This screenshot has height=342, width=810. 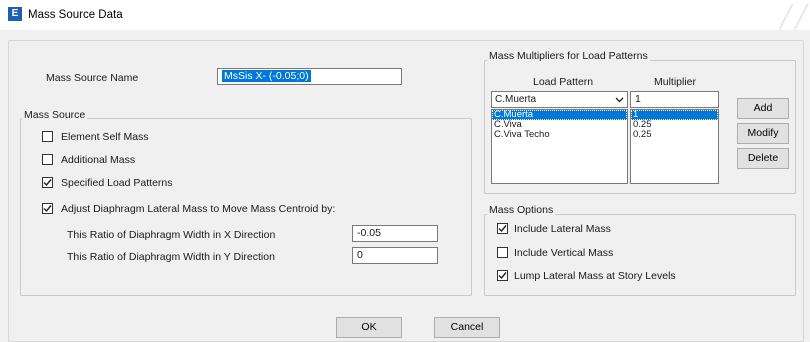 What do you see at coordinates (559, 99) in the screenshot?
I see `load-pattern-dropdown: C.Muerta` at bounding box center [559, 99].